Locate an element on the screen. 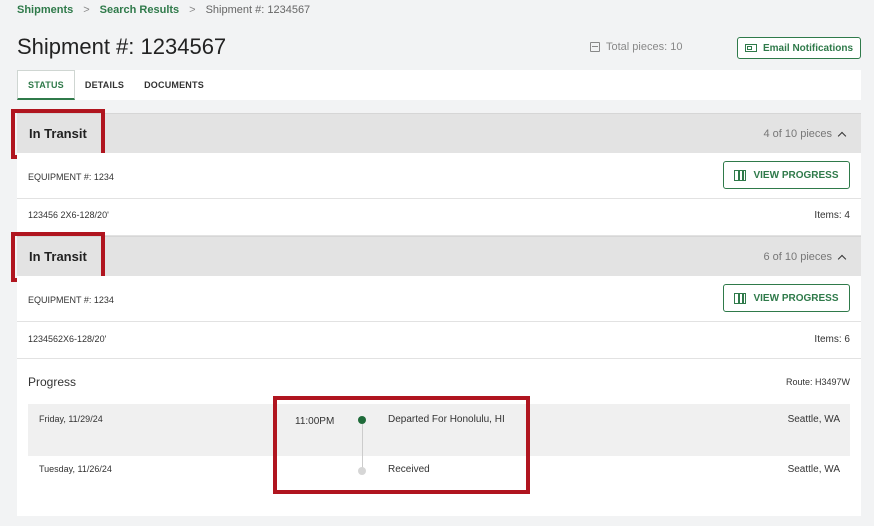 The width and height of the screenshot is (874, 526). tab-details: DETAILS is located at coordinates (104, 85).